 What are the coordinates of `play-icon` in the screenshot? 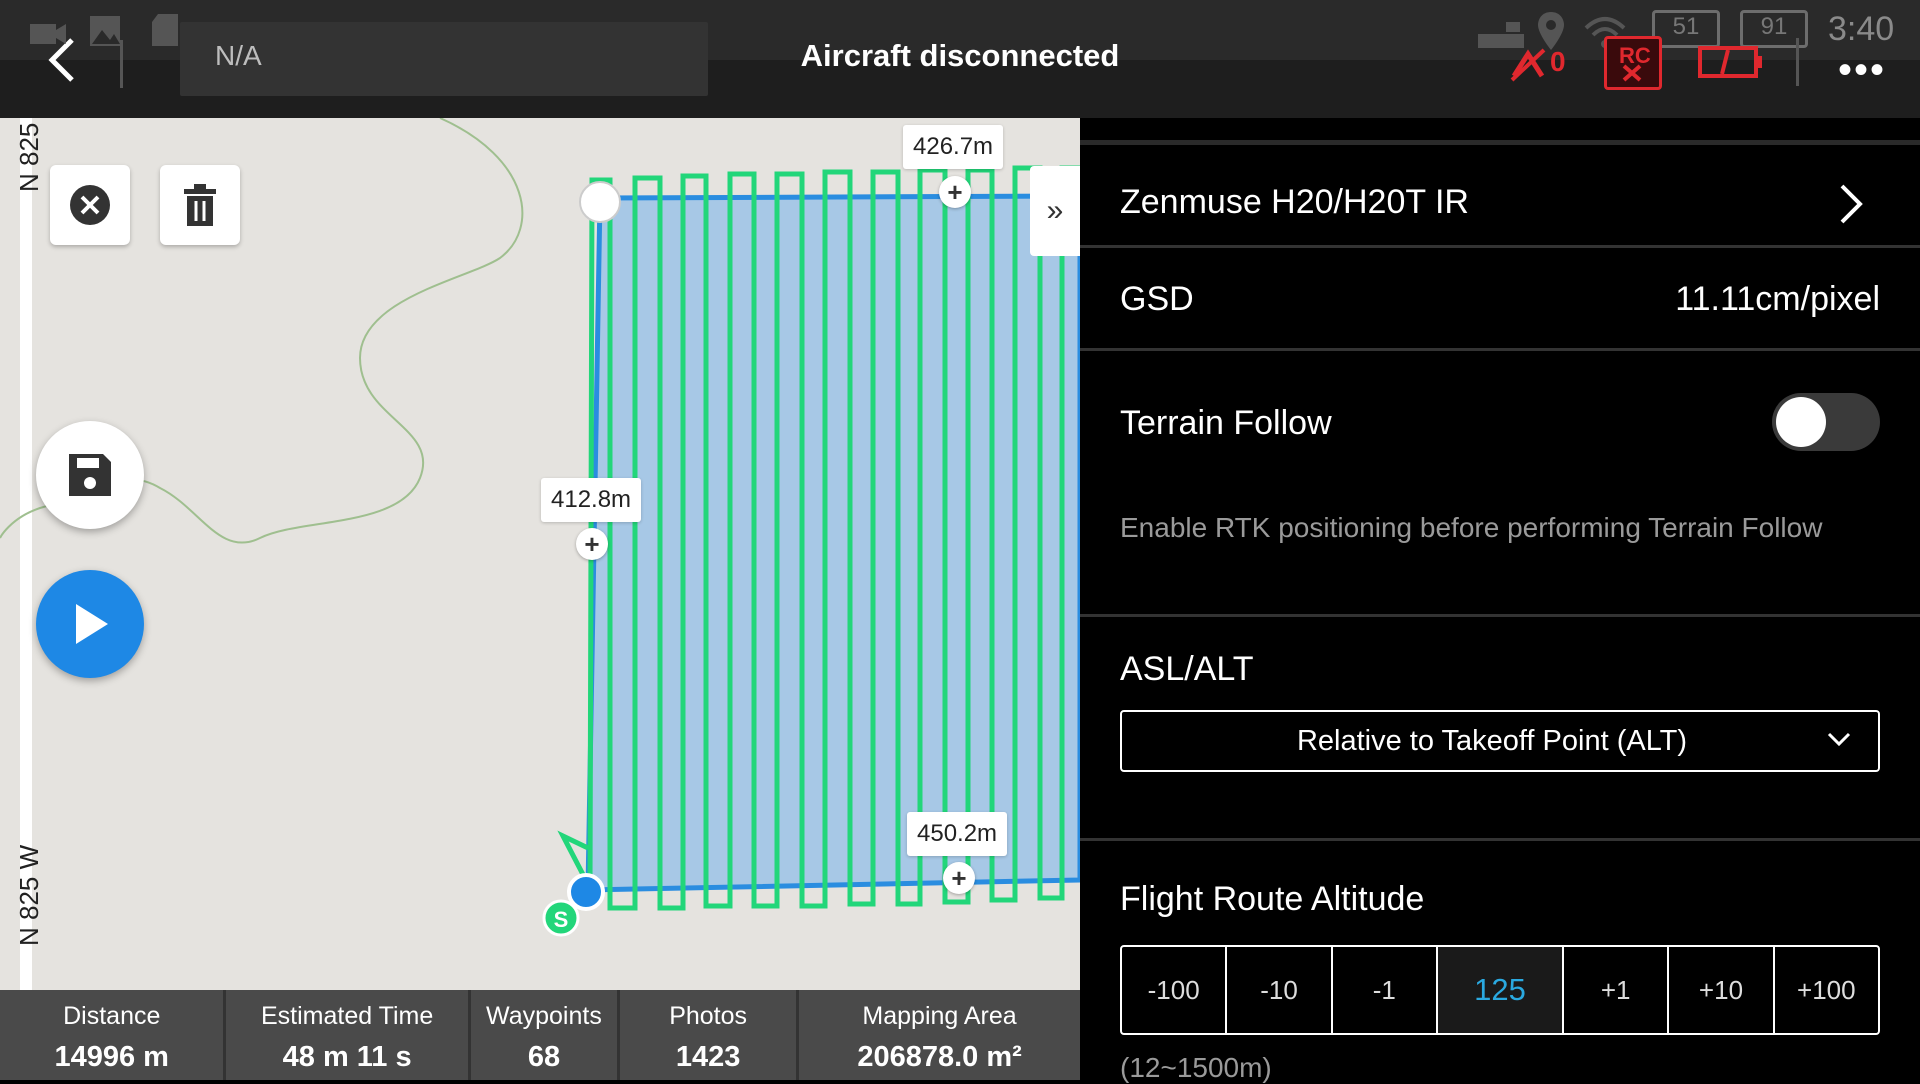 It's located at (92, 624).